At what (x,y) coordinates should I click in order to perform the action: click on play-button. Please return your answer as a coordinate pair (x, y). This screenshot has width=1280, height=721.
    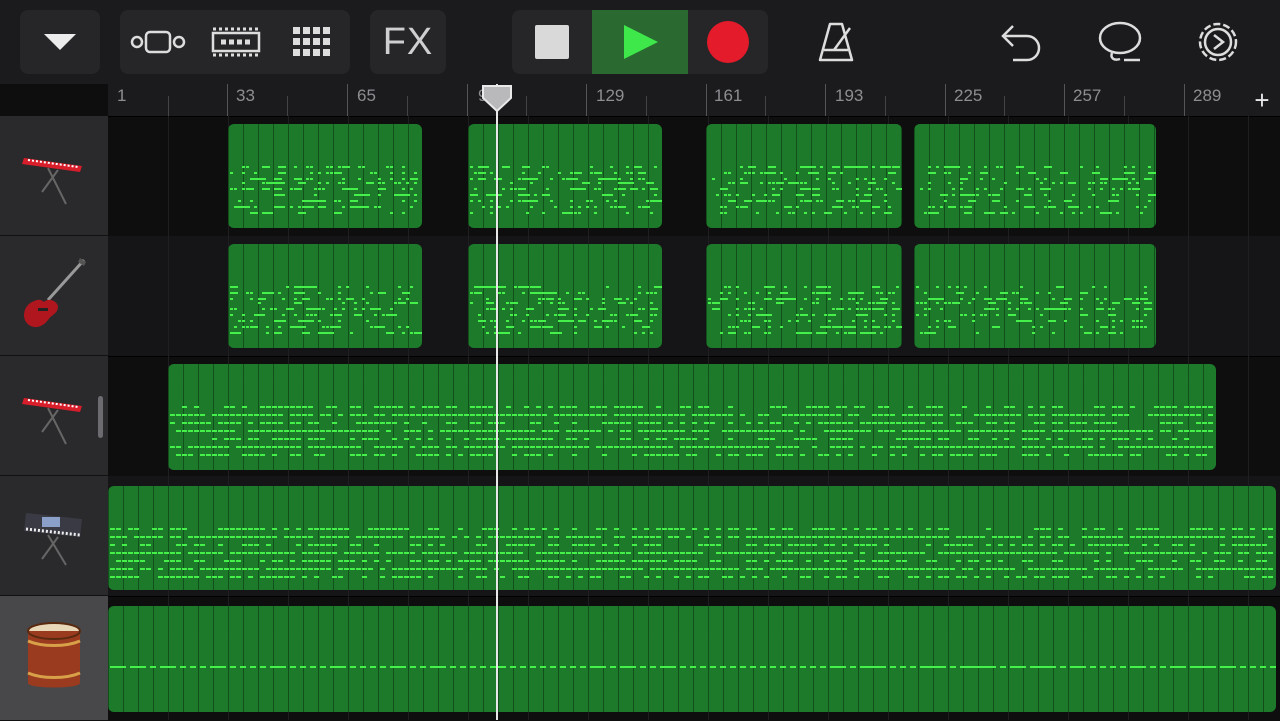
    Looking at the image, I should click on (640, 42).